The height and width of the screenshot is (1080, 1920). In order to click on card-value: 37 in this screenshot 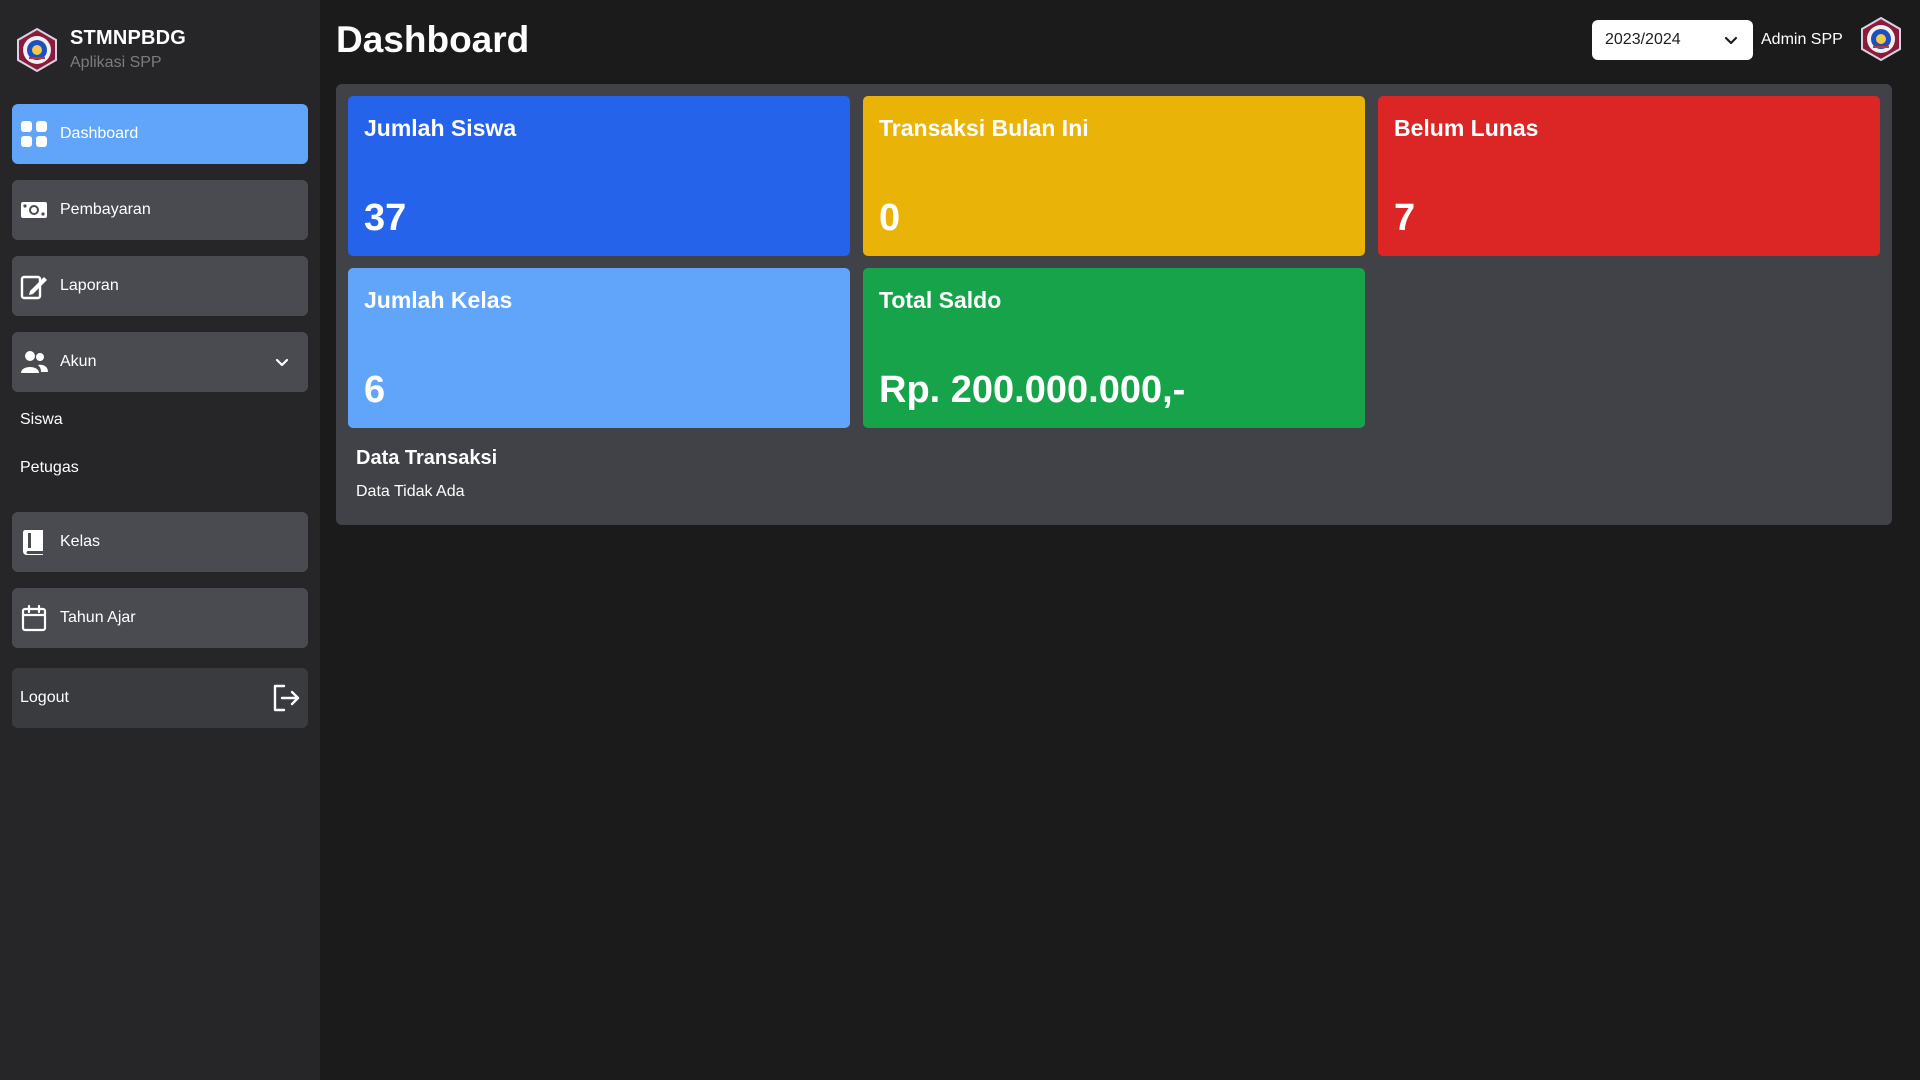, I will do `click(385, 218)`.